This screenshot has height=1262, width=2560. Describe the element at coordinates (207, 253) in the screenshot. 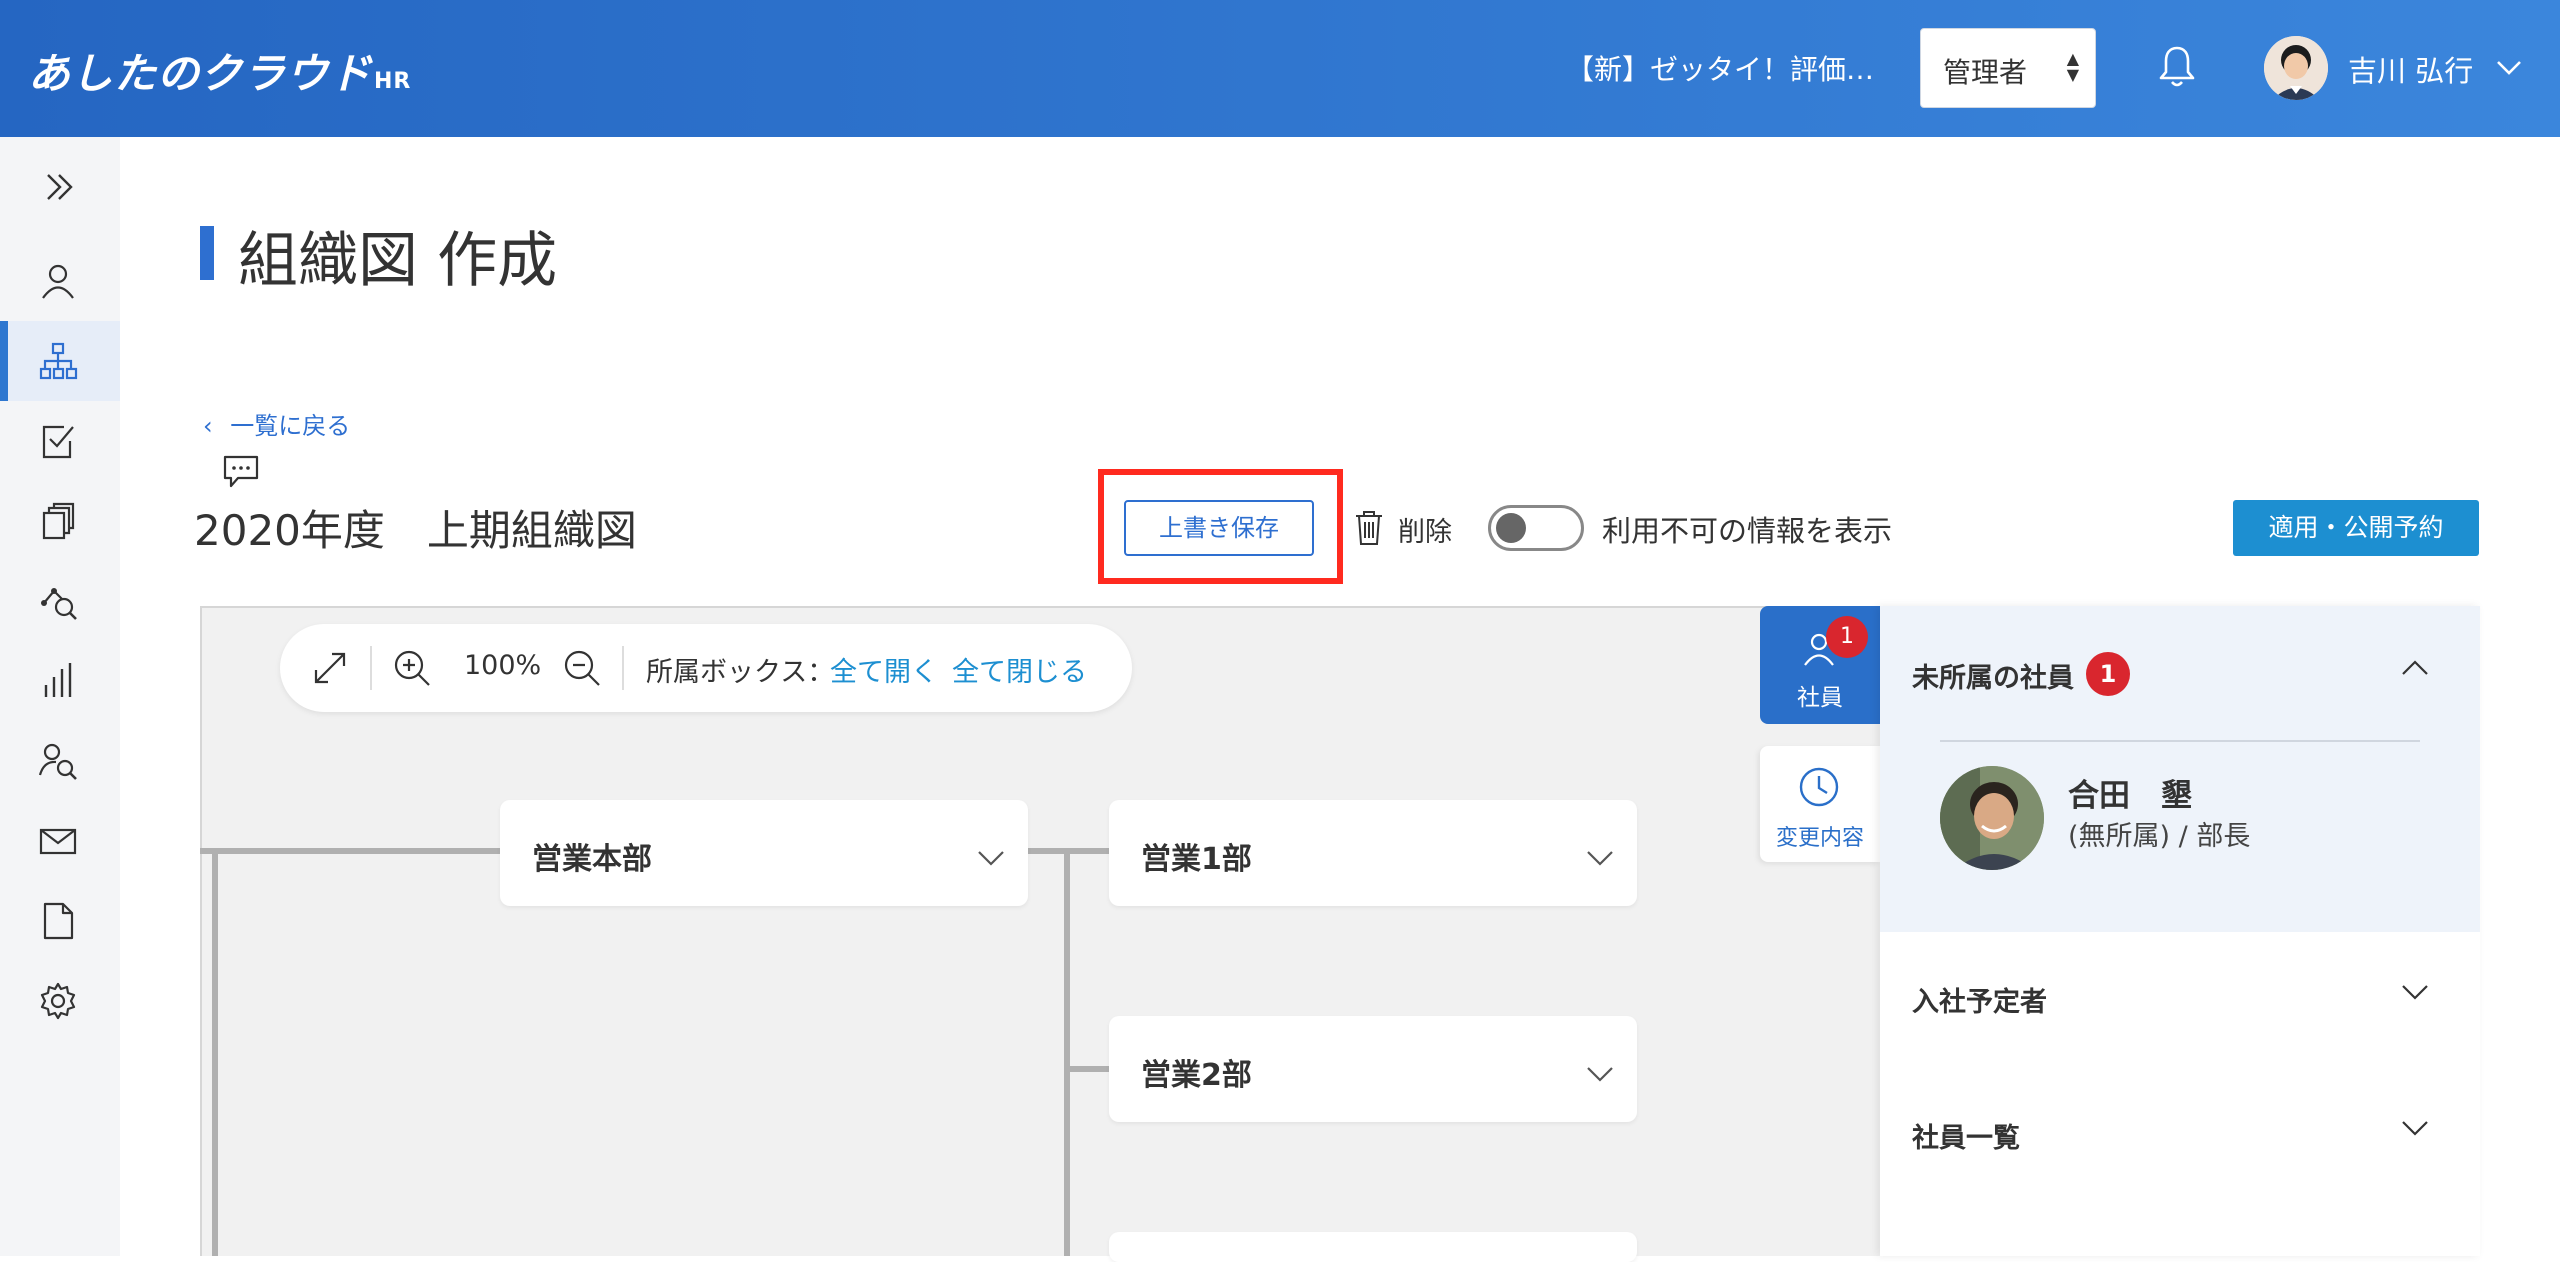

I see `title-accent-bar` at that location.